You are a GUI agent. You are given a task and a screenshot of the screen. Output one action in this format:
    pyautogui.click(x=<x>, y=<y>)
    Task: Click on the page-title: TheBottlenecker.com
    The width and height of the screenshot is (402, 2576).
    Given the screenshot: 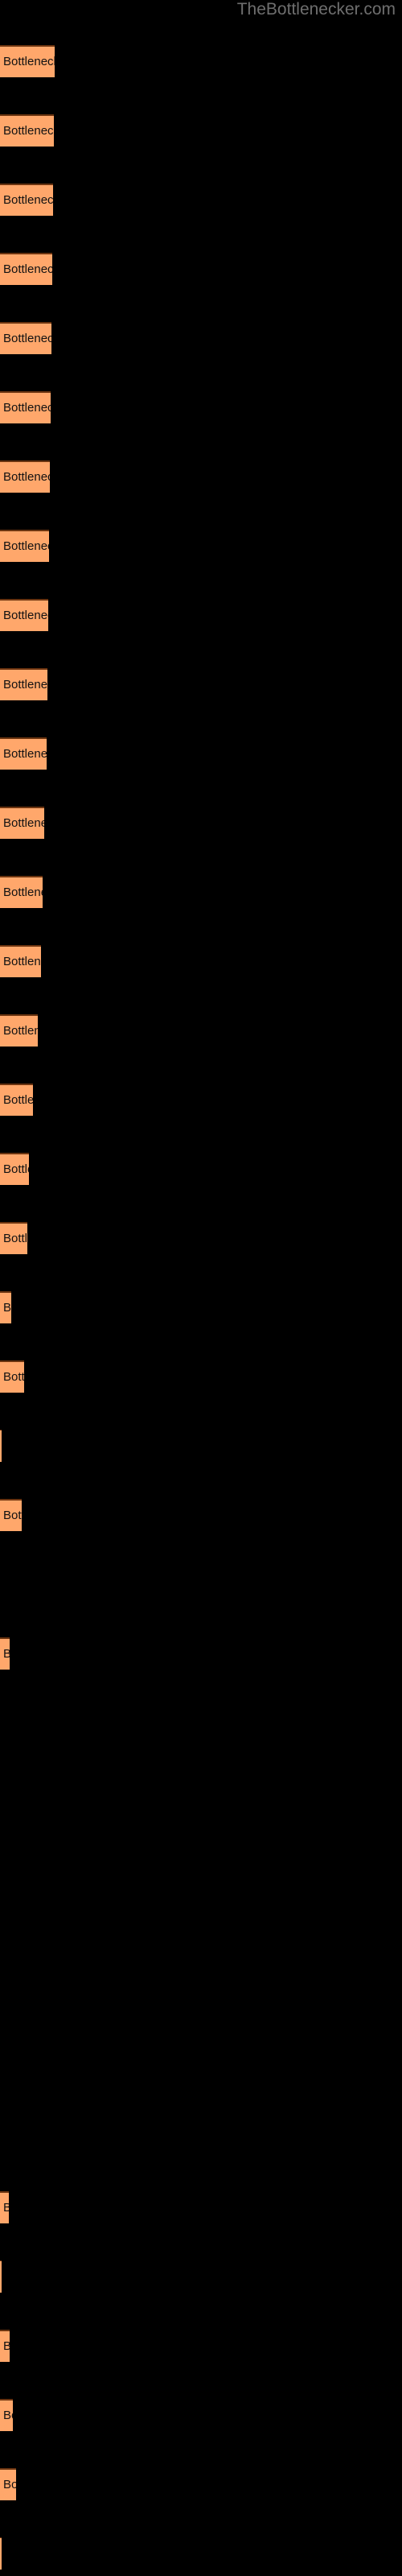 What is the action you would take?
    pyautogui.click(x=316, y=9)
    